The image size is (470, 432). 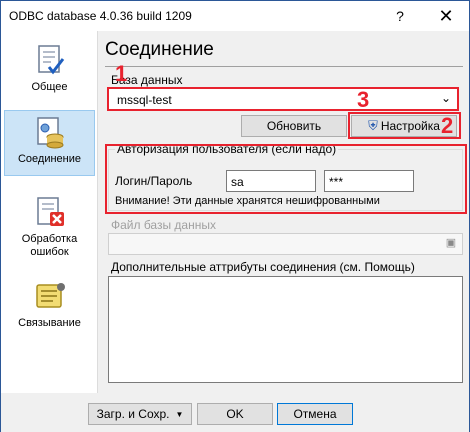 I want to click on sidebar-item-label: Общее, so click(x=49, y=87).